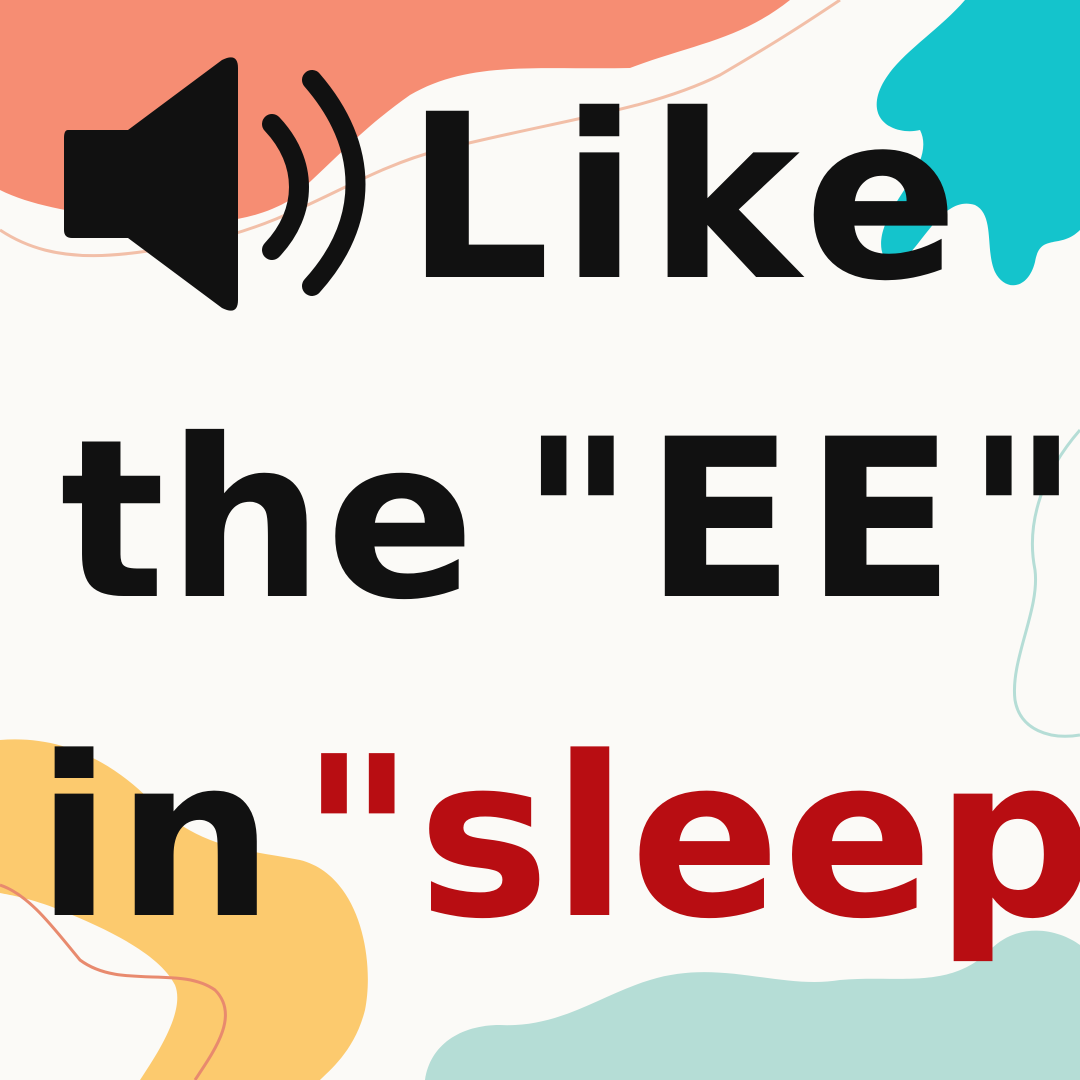 This screenshot has height=1080, width=1080. What do you see at coordinates (687, 198) in the screenshot?
I see `word-like: Like` at bounding box center [687, 198].